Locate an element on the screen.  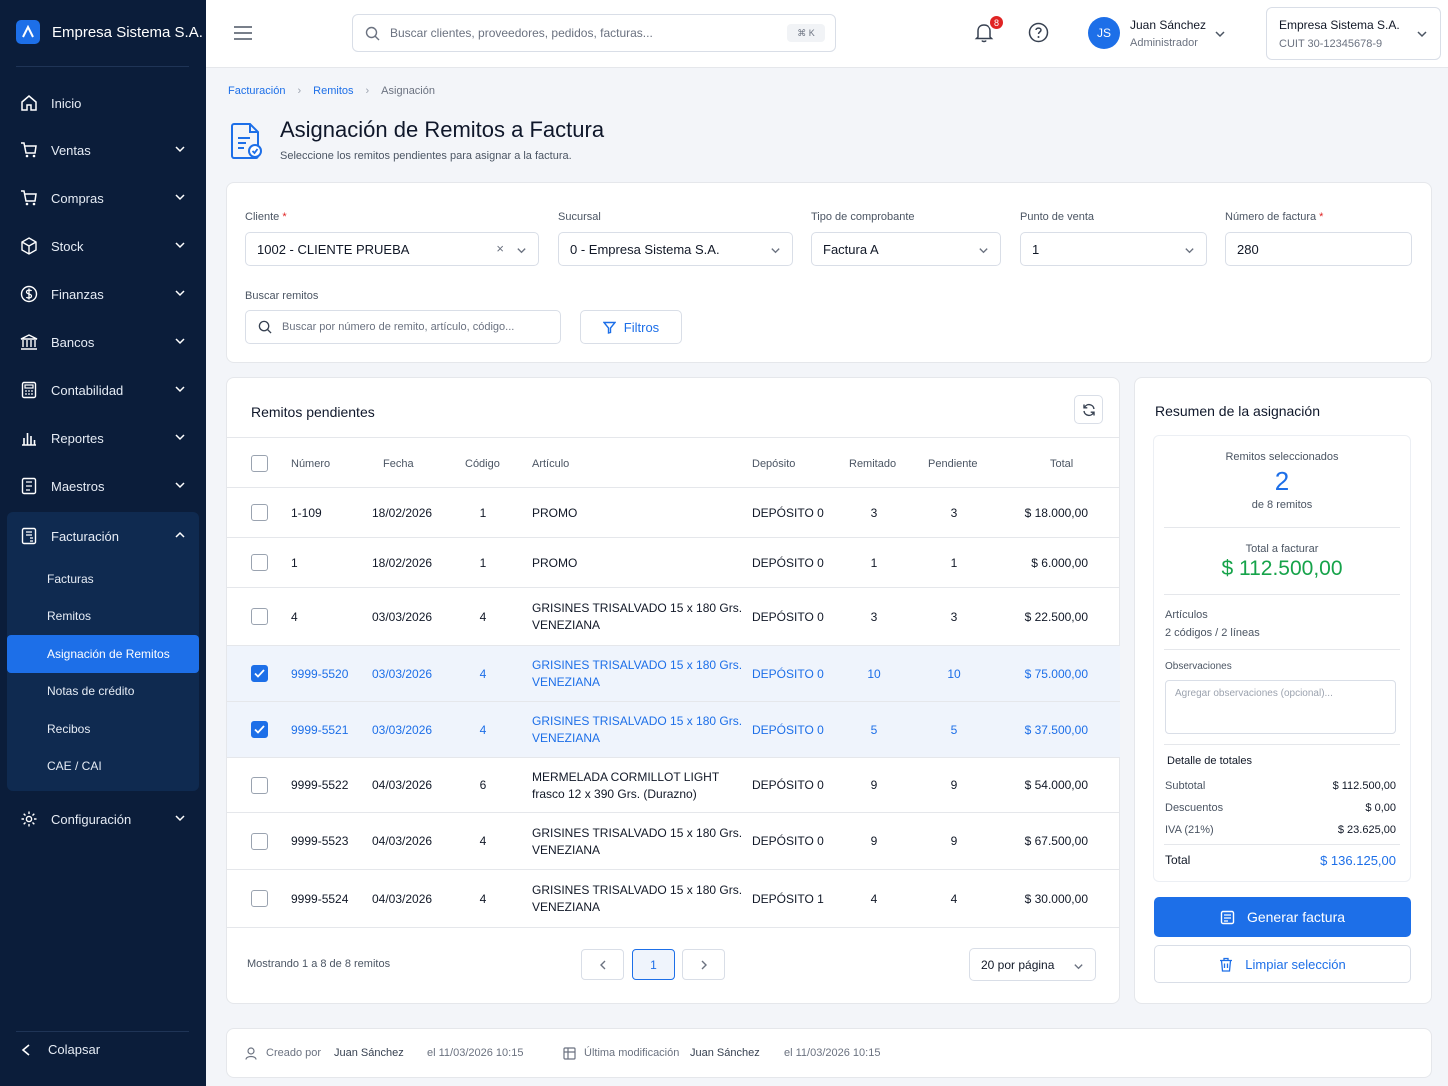
sidebar-item-compras: Compras is located at coordinates (103, 198).